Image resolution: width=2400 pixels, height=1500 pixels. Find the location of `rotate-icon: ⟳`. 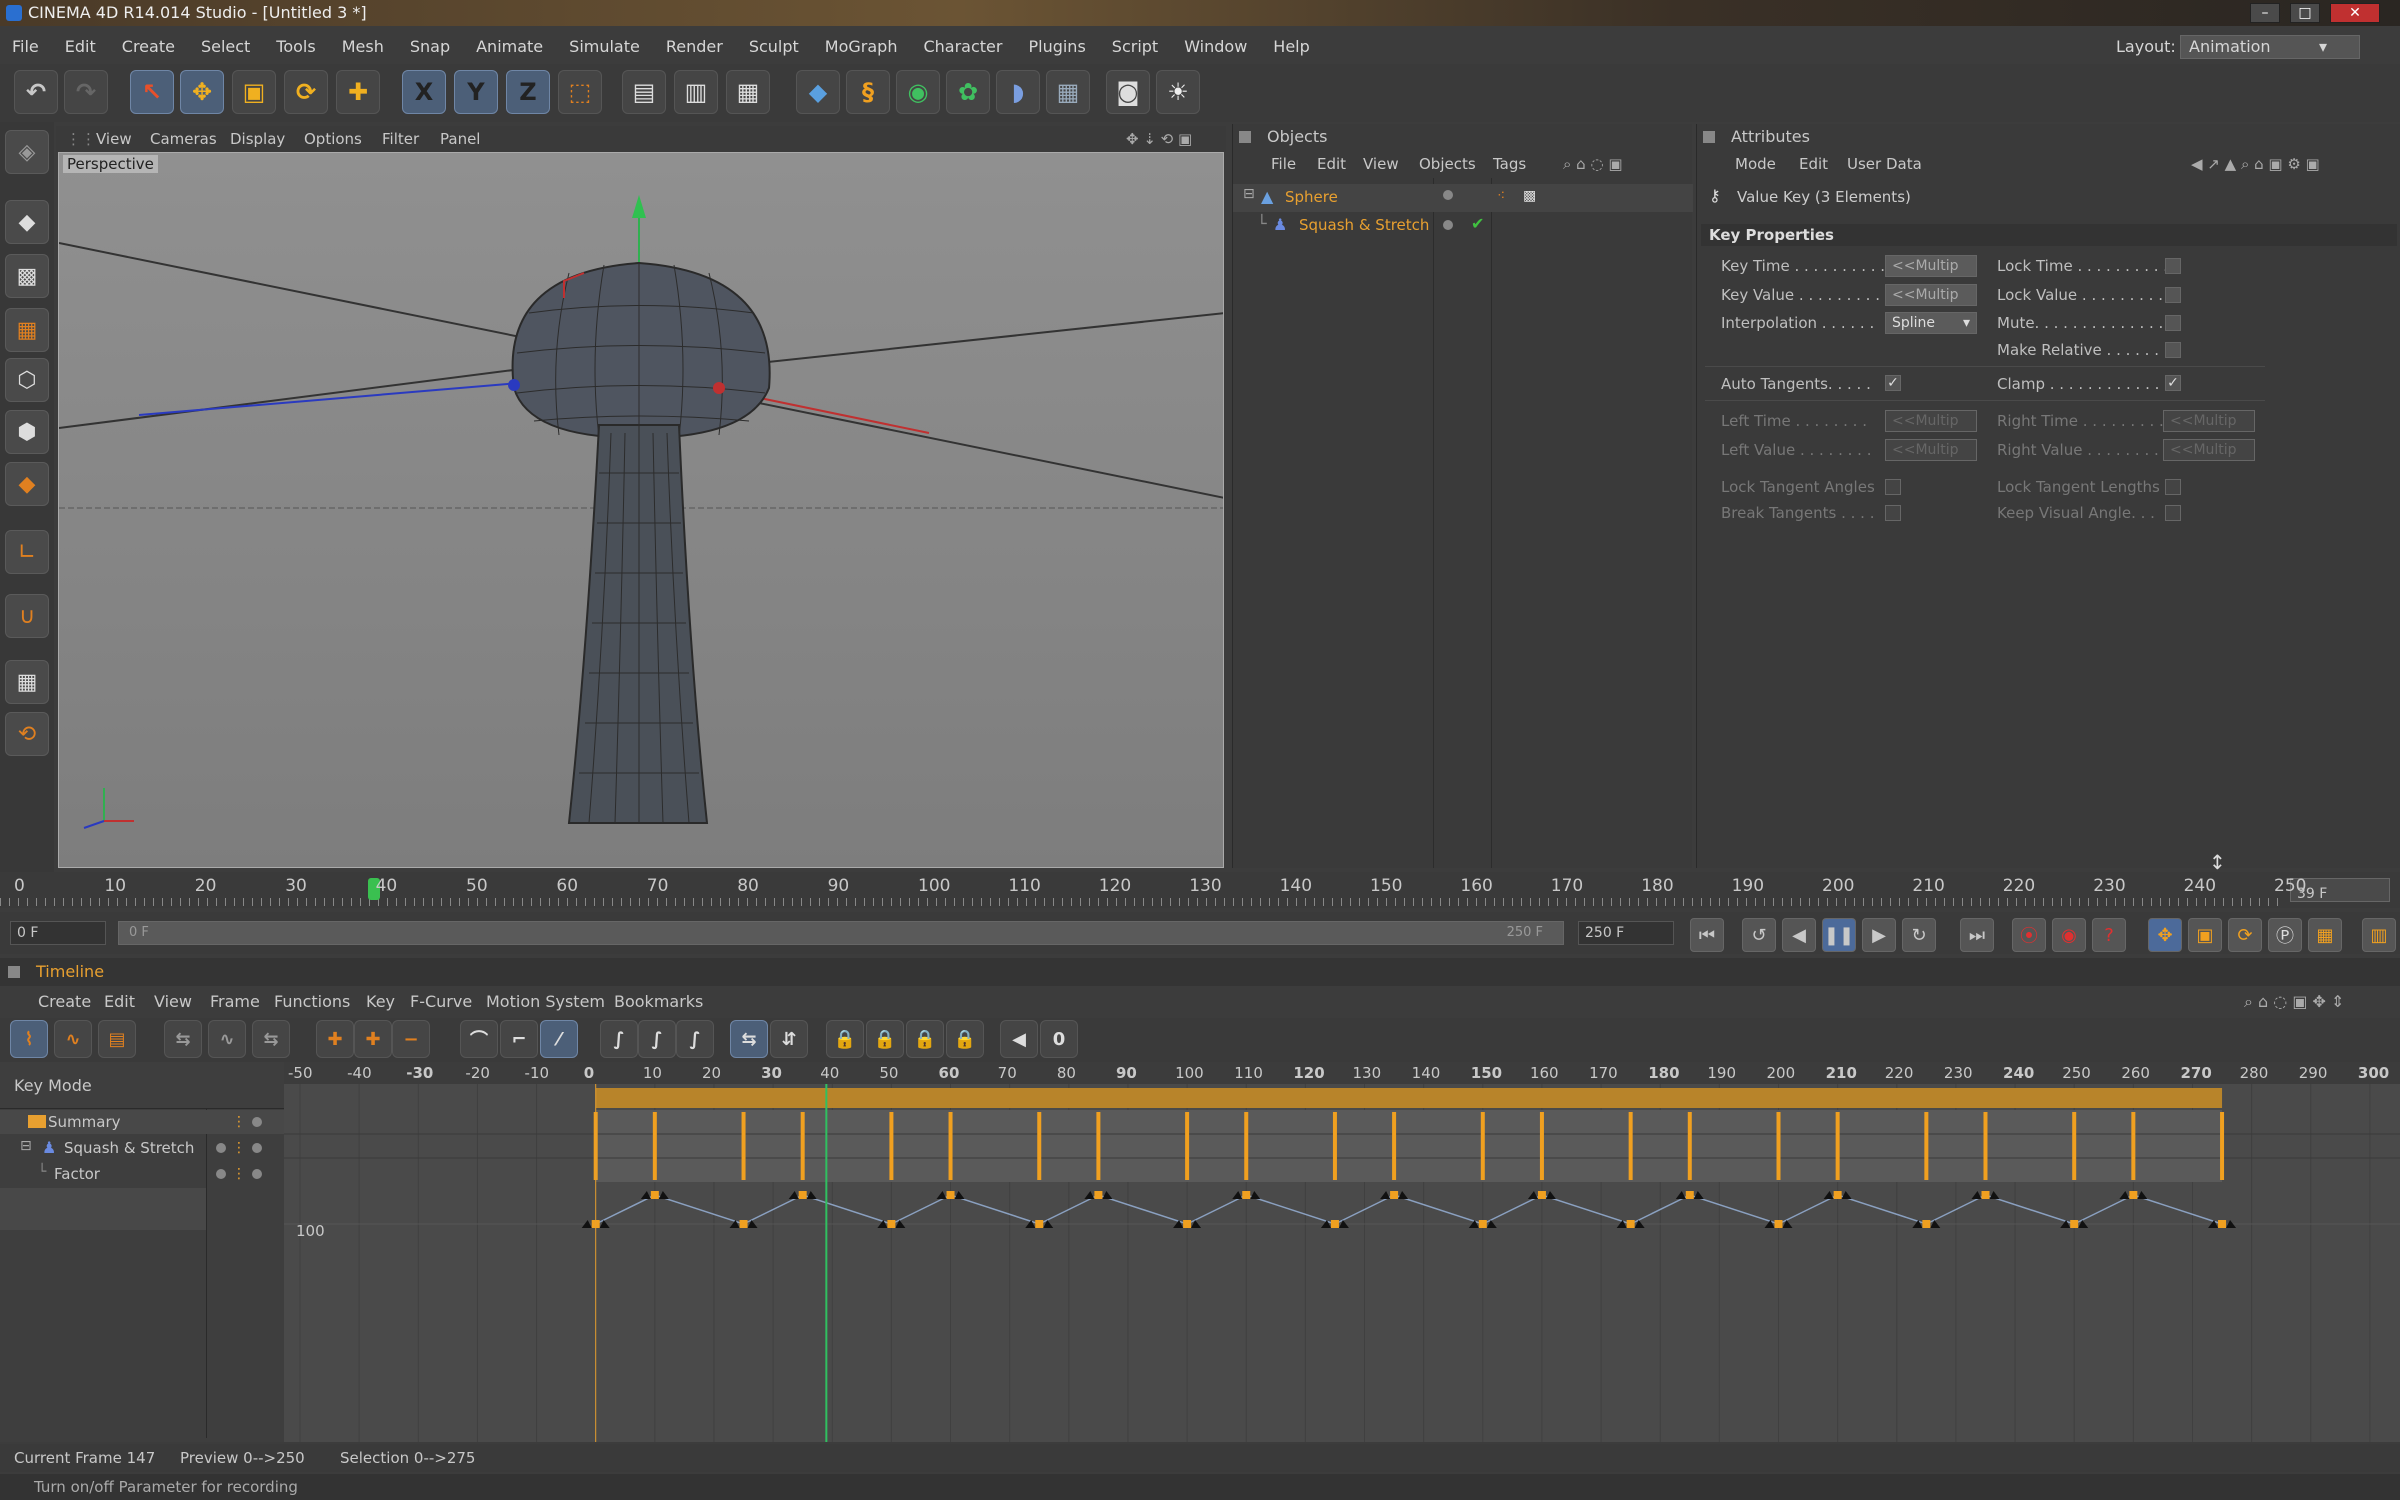

rotate-icon: ⟳ is located at coordinates (306, 92).